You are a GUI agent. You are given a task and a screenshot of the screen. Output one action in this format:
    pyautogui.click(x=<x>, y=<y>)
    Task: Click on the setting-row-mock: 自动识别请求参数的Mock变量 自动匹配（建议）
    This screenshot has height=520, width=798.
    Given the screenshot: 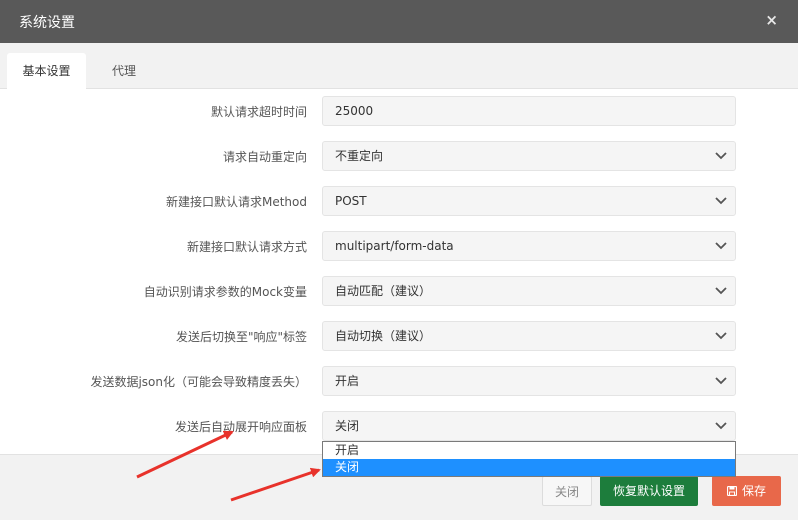 What is the action you would take?
    pyautogui.click(x=399, y=291)
    